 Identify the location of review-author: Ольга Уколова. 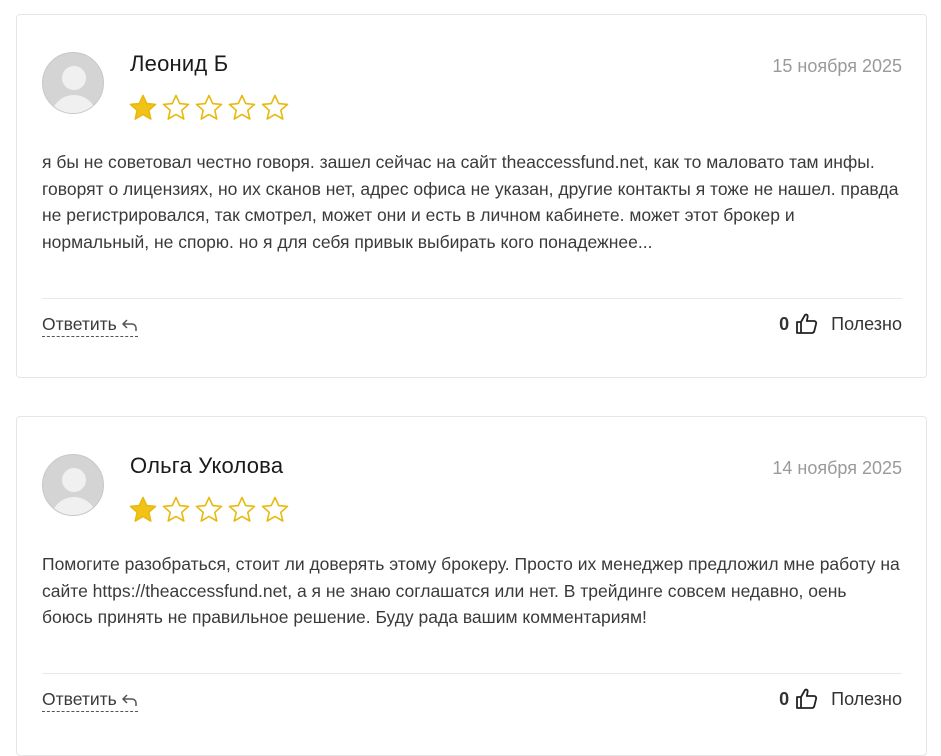
(207, 465).